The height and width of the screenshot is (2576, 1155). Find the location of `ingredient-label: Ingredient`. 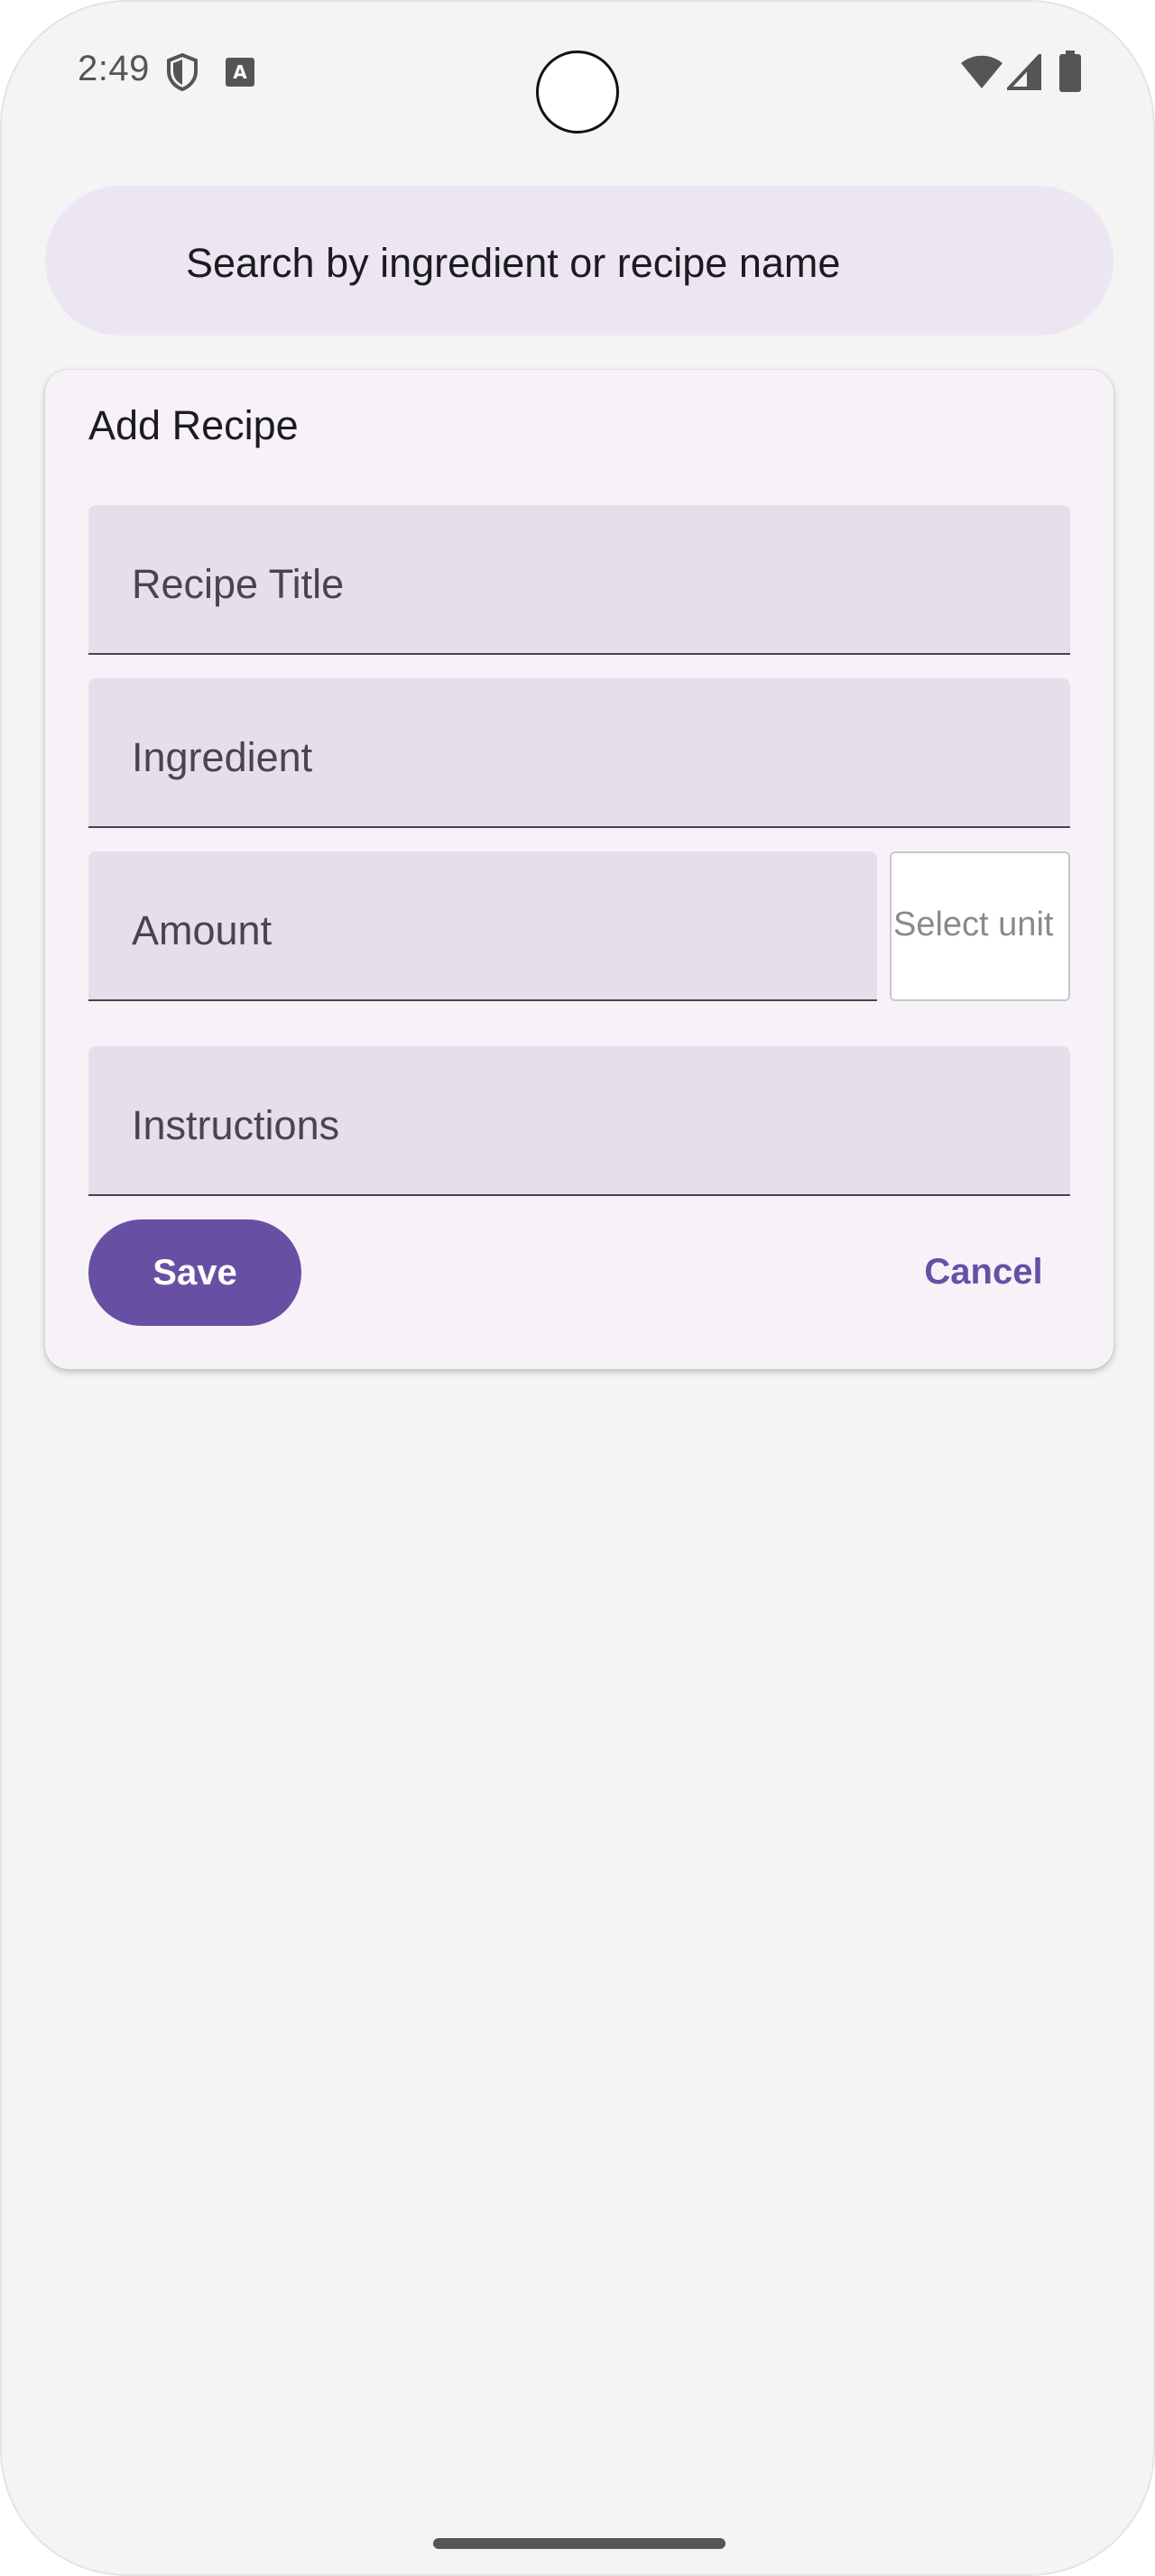

ingredient-label: Ingredient is located at coordinates (222, 757).